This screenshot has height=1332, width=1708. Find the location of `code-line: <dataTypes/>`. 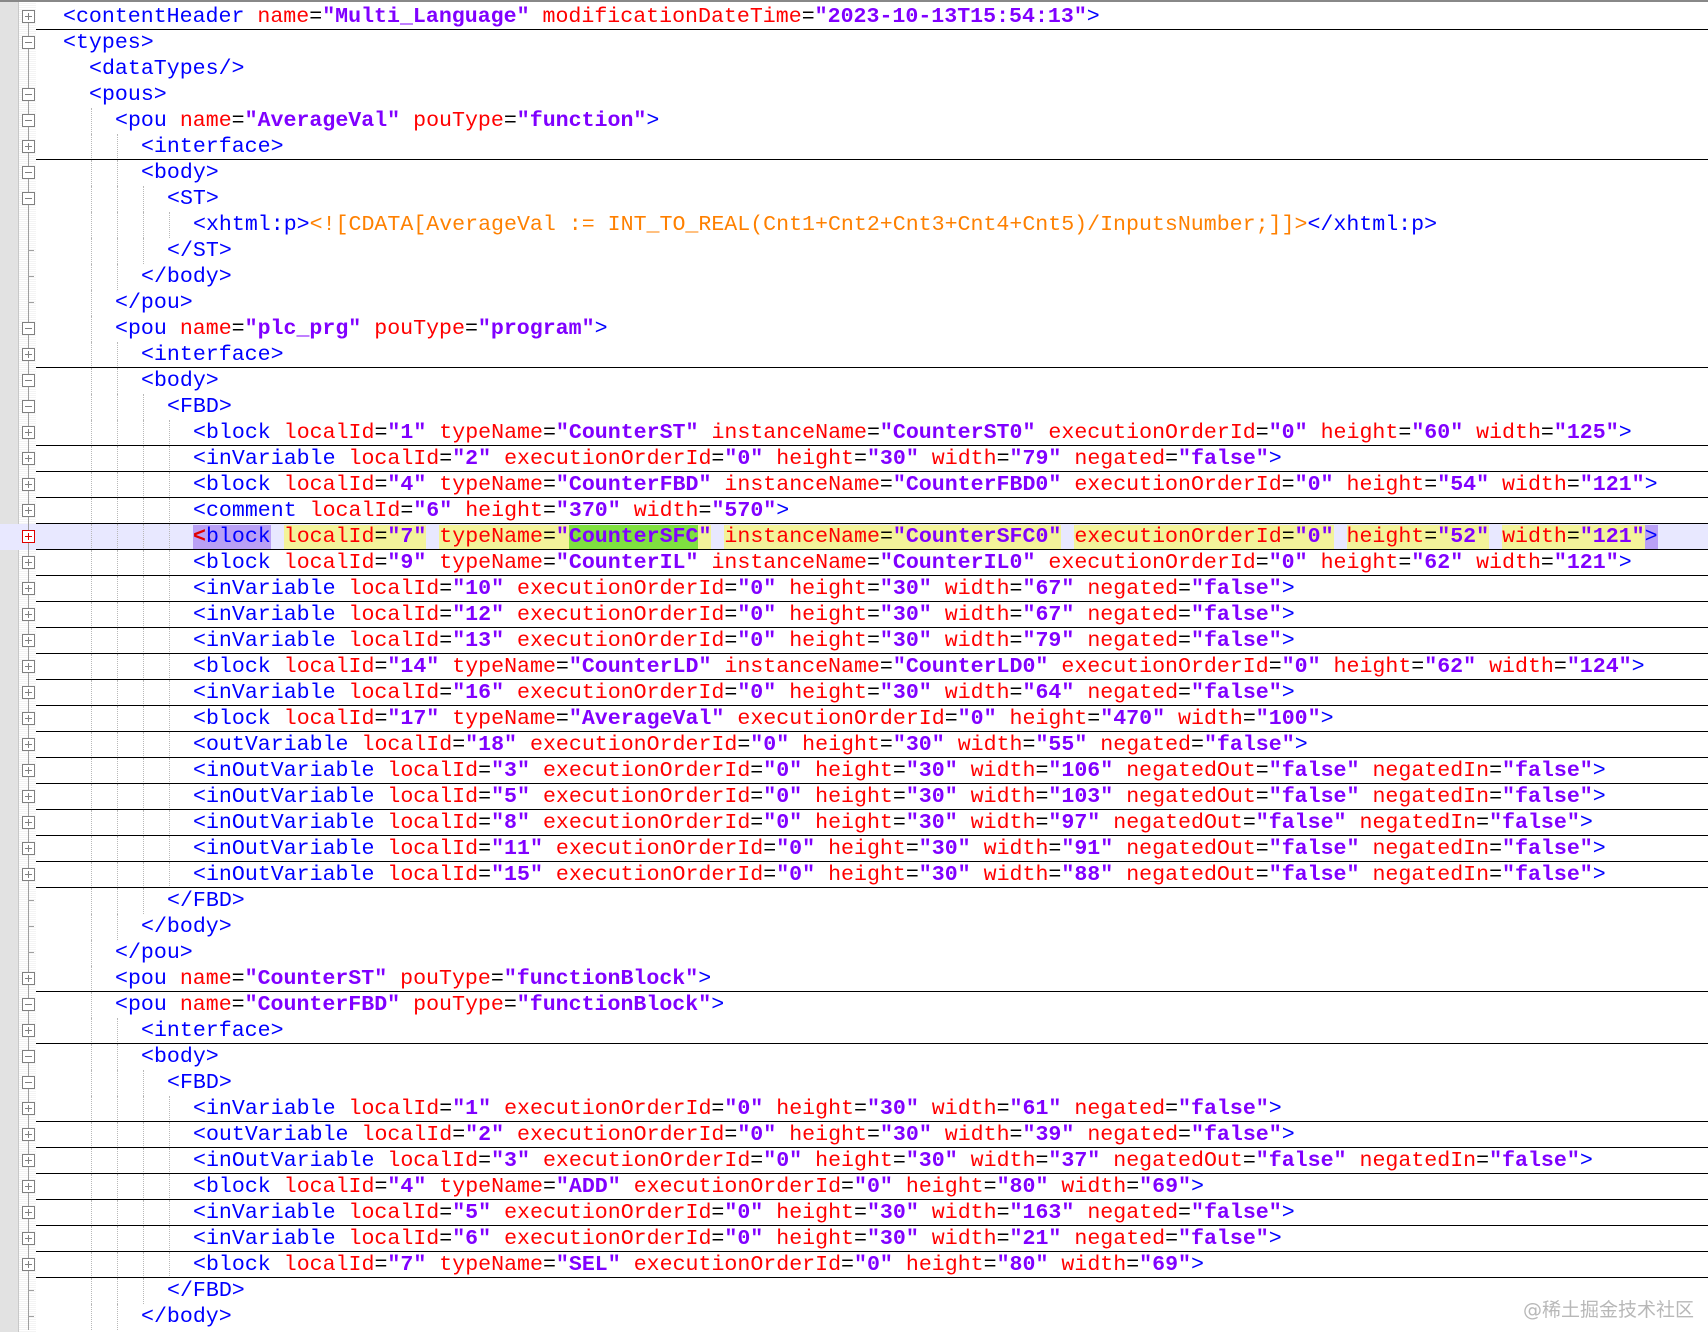

code-line: <dataTypes/> is located at coordinates (854, 69).